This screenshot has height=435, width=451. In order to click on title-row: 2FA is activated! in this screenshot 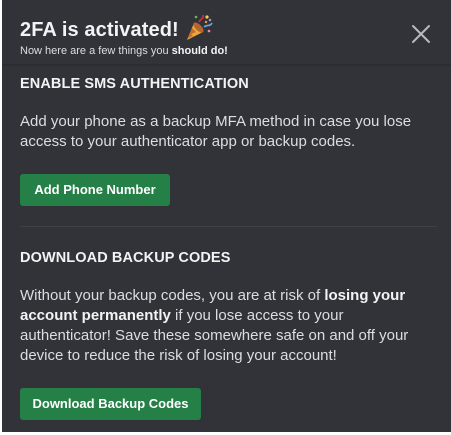, I will do `click(211, 28)`.